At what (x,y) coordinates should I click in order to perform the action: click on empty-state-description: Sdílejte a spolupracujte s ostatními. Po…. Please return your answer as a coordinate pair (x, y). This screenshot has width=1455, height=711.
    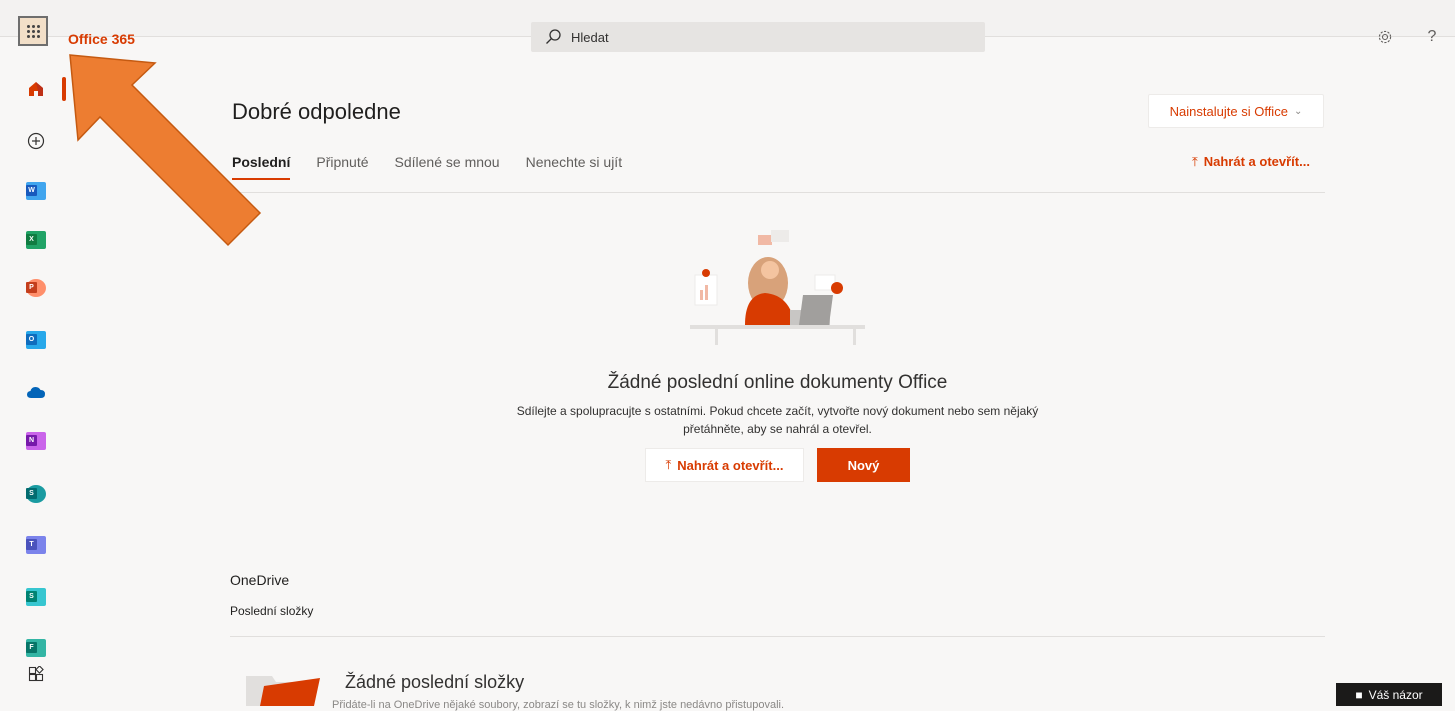
    Looking at the image, I should click on (777, 420).